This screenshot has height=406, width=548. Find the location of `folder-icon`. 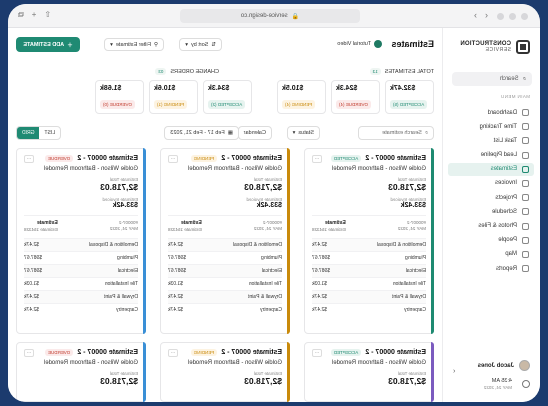

folder-icon is located at coordinates (525, 198).